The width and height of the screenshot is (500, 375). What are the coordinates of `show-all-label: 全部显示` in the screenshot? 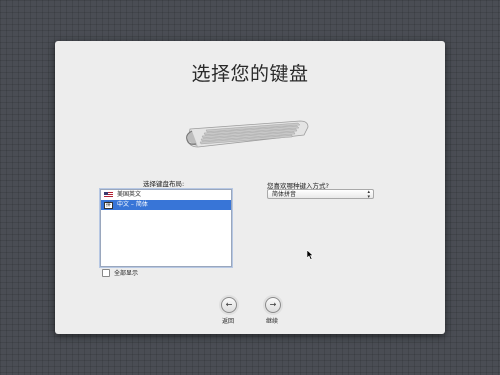 It's located at (126, 273).